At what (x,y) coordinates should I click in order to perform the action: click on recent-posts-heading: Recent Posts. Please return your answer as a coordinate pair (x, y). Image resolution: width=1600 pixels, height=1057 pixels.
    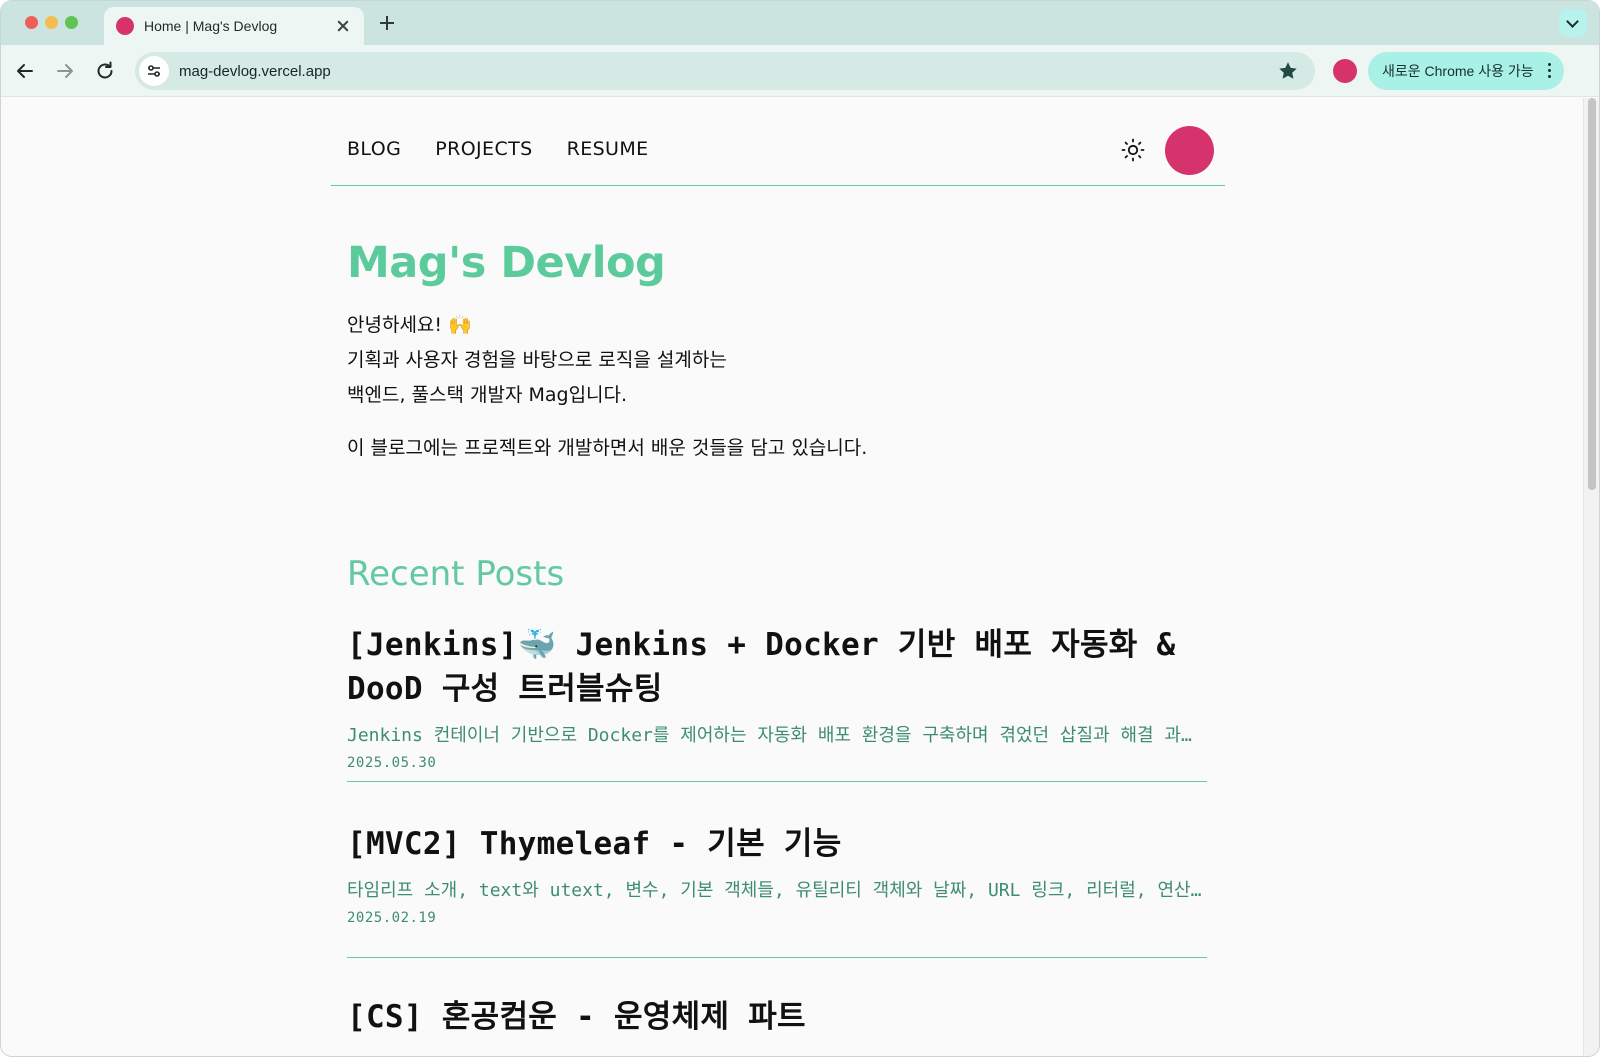
    Looking at the image, I should click on (456, 574).